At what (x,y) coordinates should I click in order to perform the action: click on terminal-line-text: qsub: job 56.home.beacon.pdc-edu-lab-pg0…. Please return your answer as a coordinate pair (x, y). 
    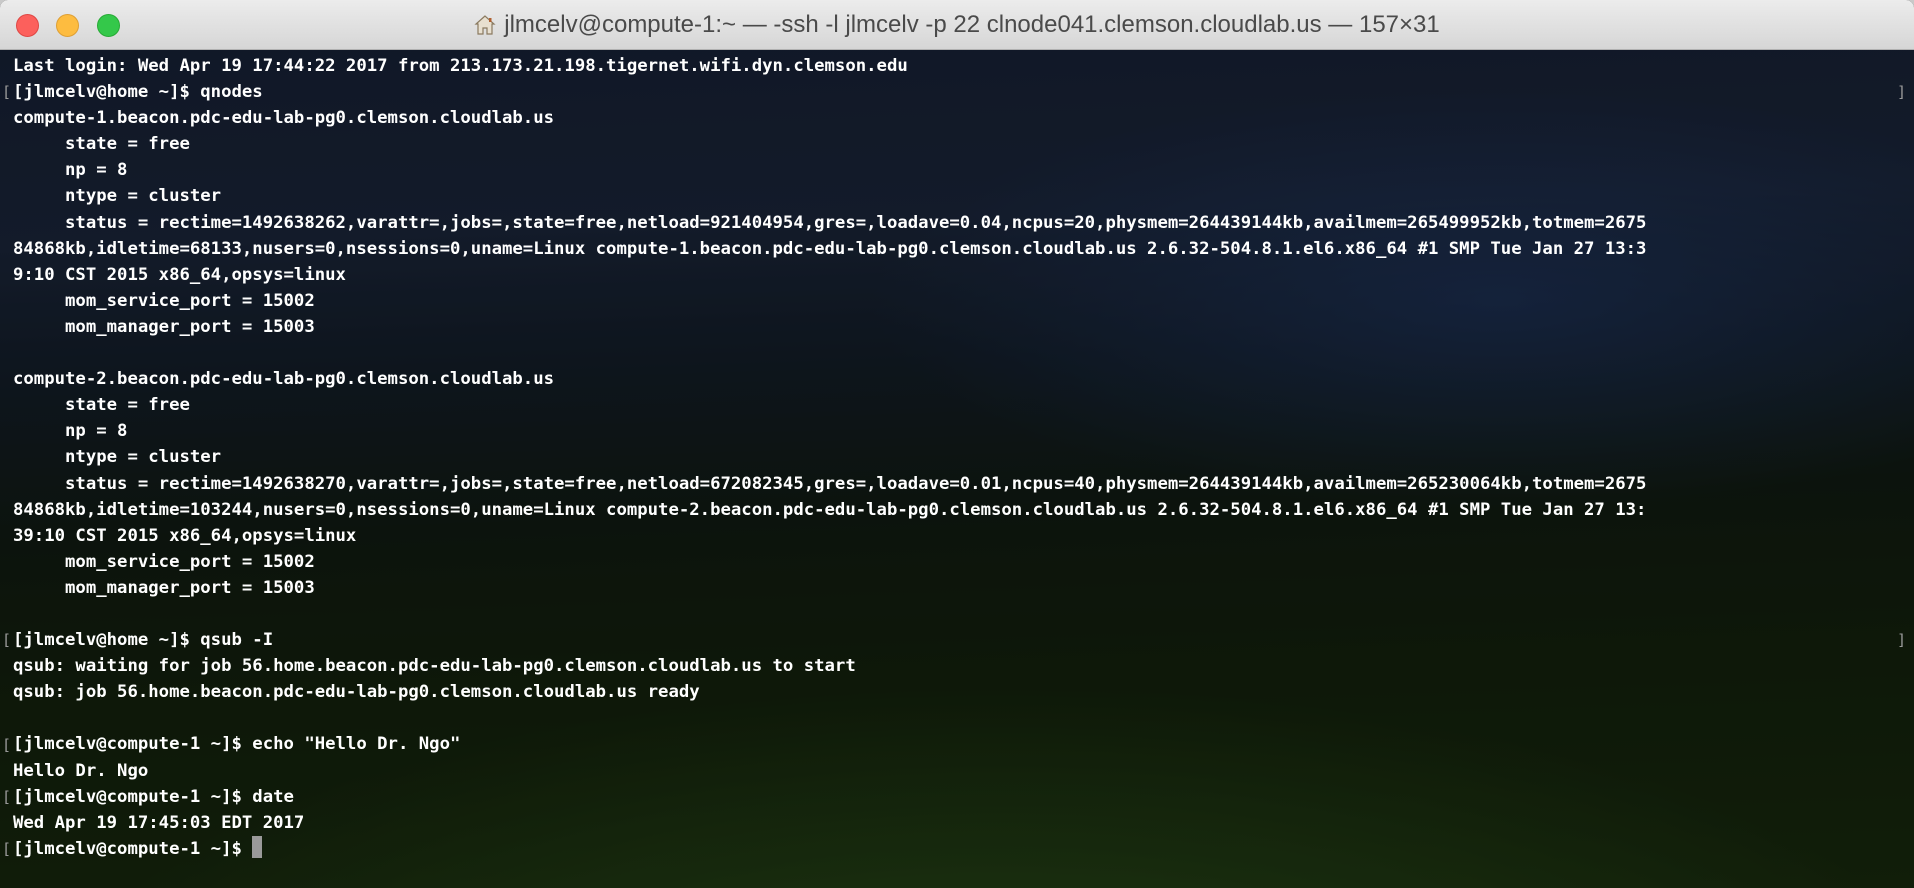
    Looking at the image, I should click on (356, 692).